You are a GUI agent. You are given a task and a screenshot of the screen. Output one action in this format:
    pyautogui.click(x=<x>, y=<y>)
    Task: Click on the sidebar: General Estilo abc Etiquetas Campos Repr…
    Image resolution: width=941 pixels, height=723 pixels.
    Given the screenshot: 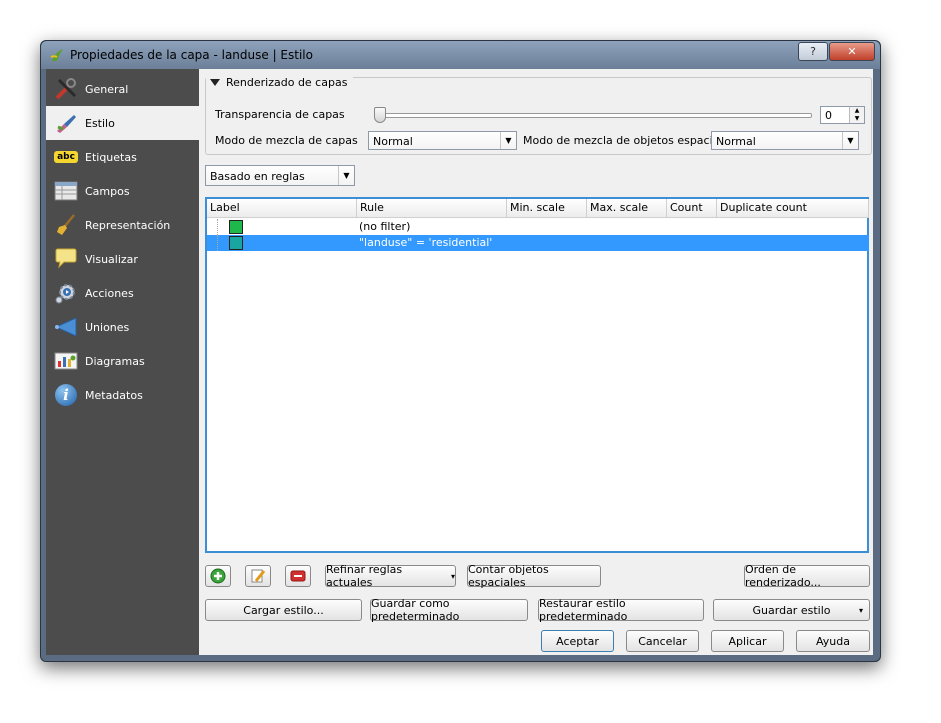 What is the action you would take?
    pyautogui.click(x=122, y=362)
    